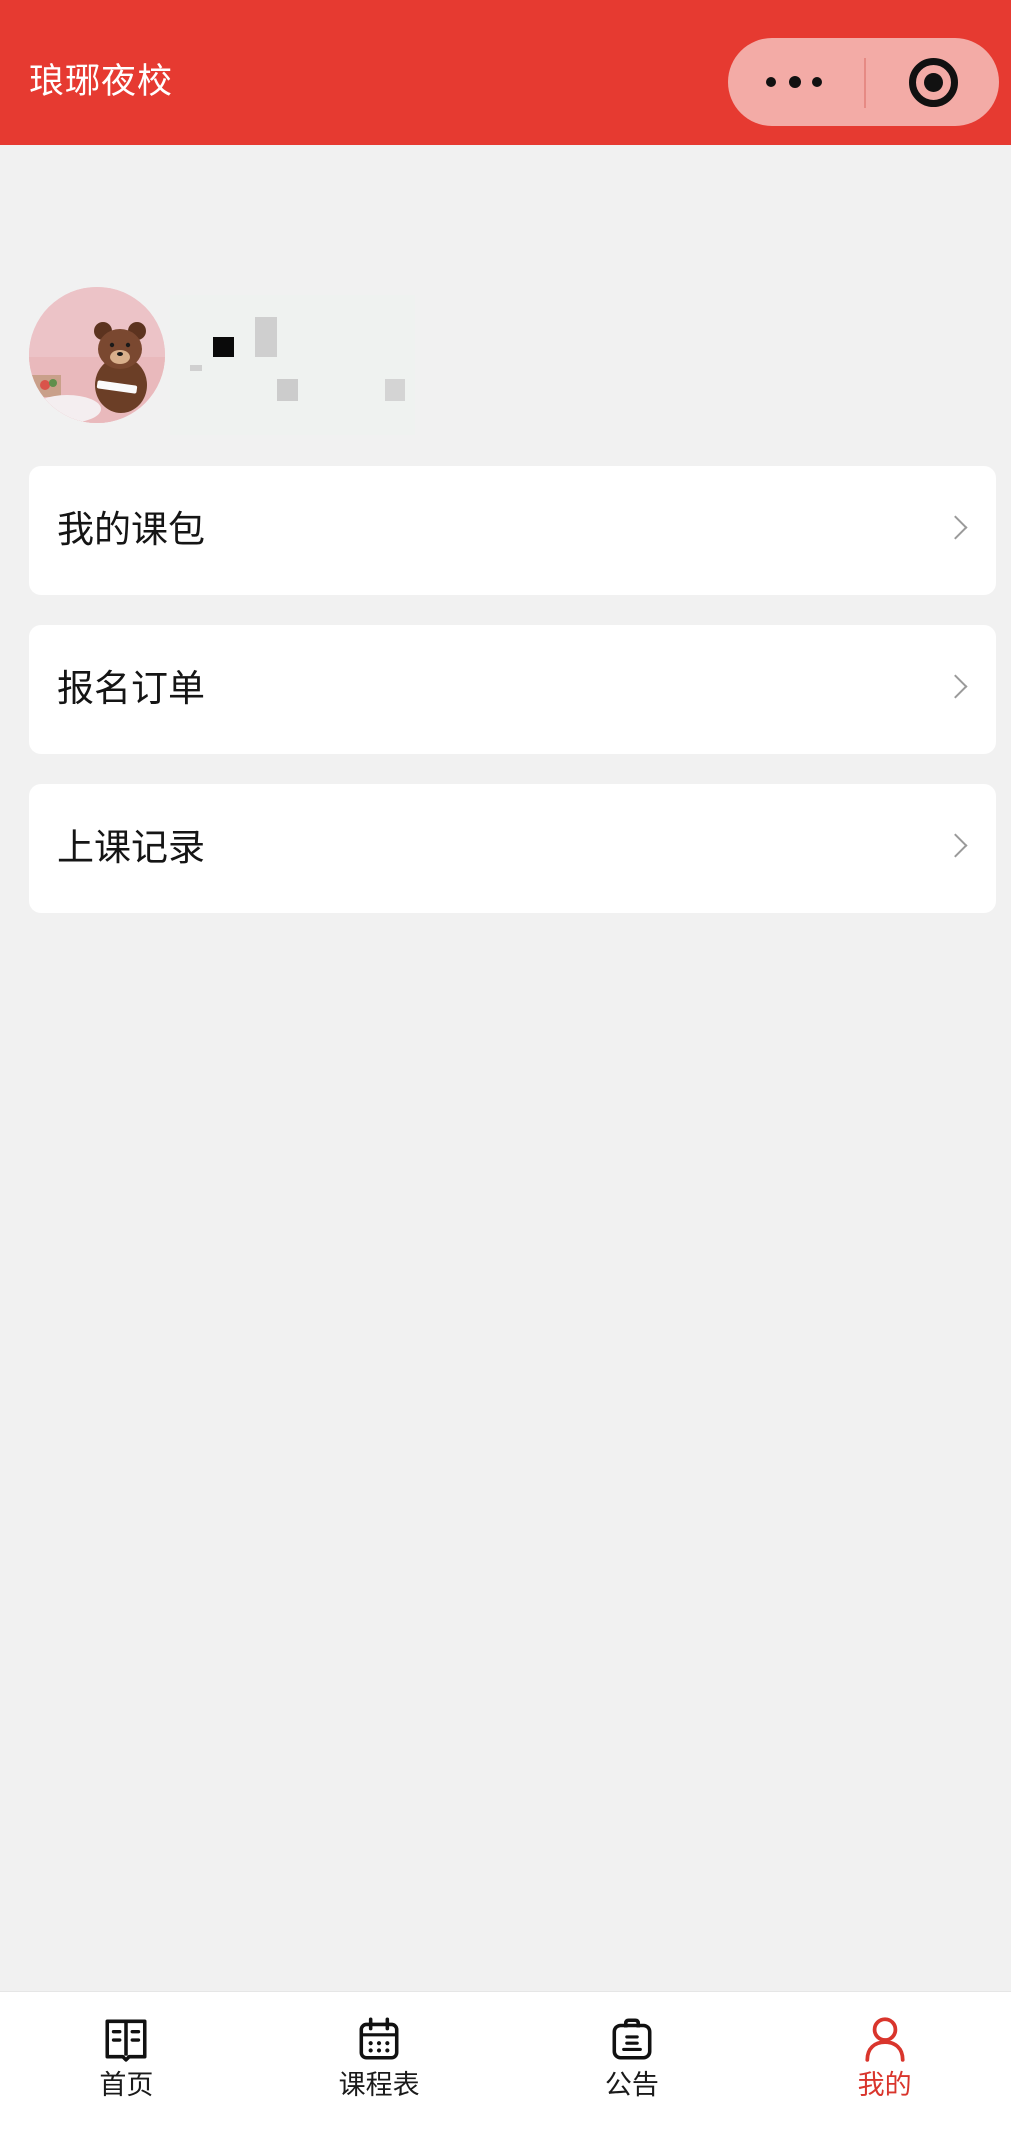  I want to click on more-button, so click(796, 82).